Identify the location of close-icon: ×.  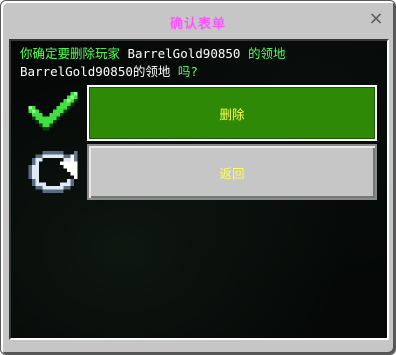
(376, 18).